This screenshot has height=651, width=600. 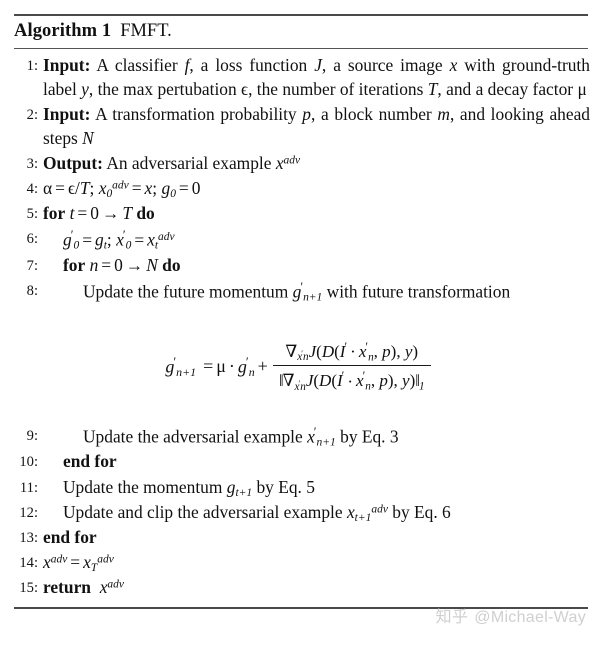 What do you see at coordinates (146, 31) in the screenshot?
I see `algorithm-name: FMFT.` at bounding box center [146, 31].